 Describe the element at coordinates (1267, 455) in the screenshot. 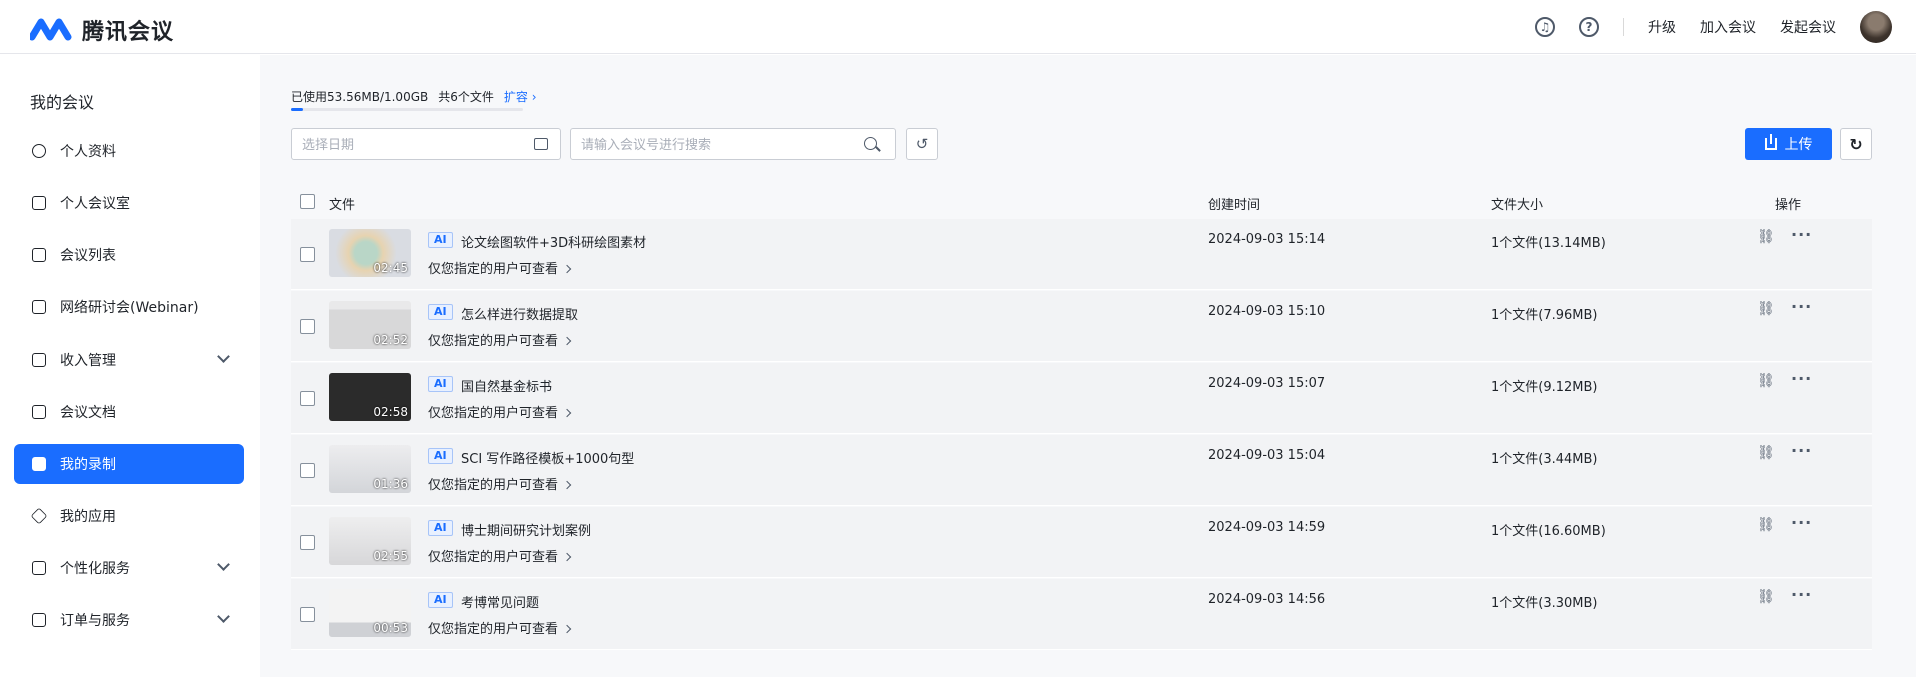

I see `created-time: 2024-09-03 15:04` at that location.